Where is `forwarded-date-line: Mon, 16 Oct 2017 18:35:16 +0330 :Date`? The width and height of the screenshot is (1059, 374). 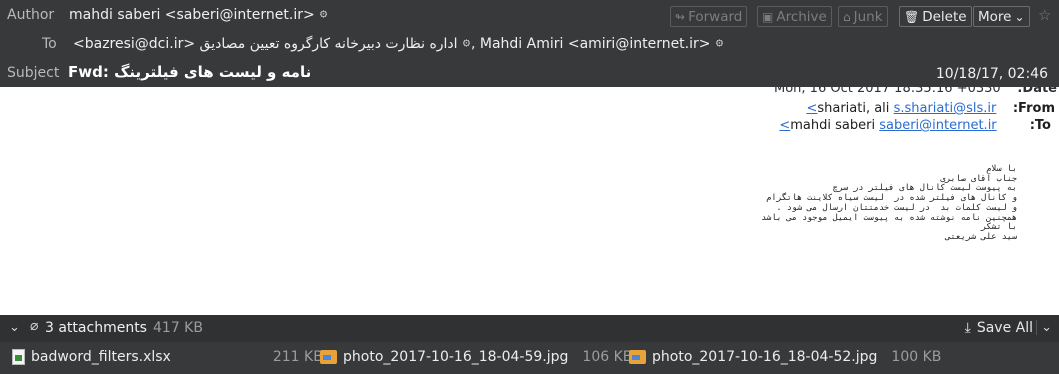
forwarded-date-line: Mon, 16 Oct 2017 18:35:16 +0330 :Date is located at coordinates (915, 91).